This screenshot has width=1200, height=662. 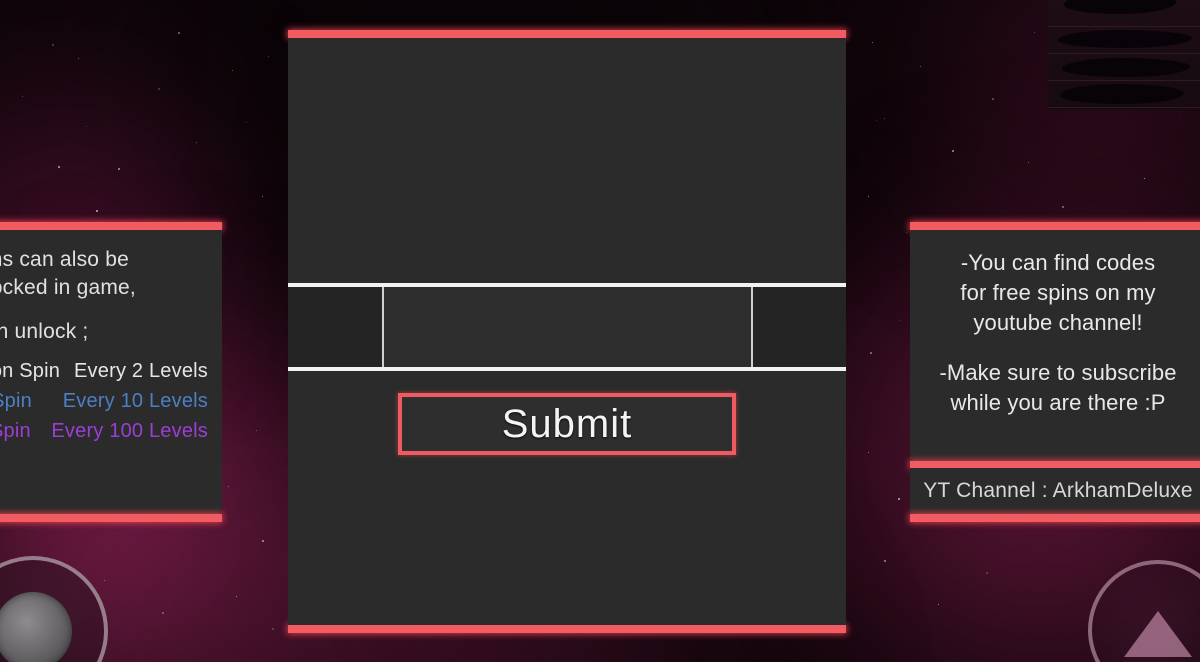 I want to click on spins-info-line: pins can also be, so click(x=64, y=259).